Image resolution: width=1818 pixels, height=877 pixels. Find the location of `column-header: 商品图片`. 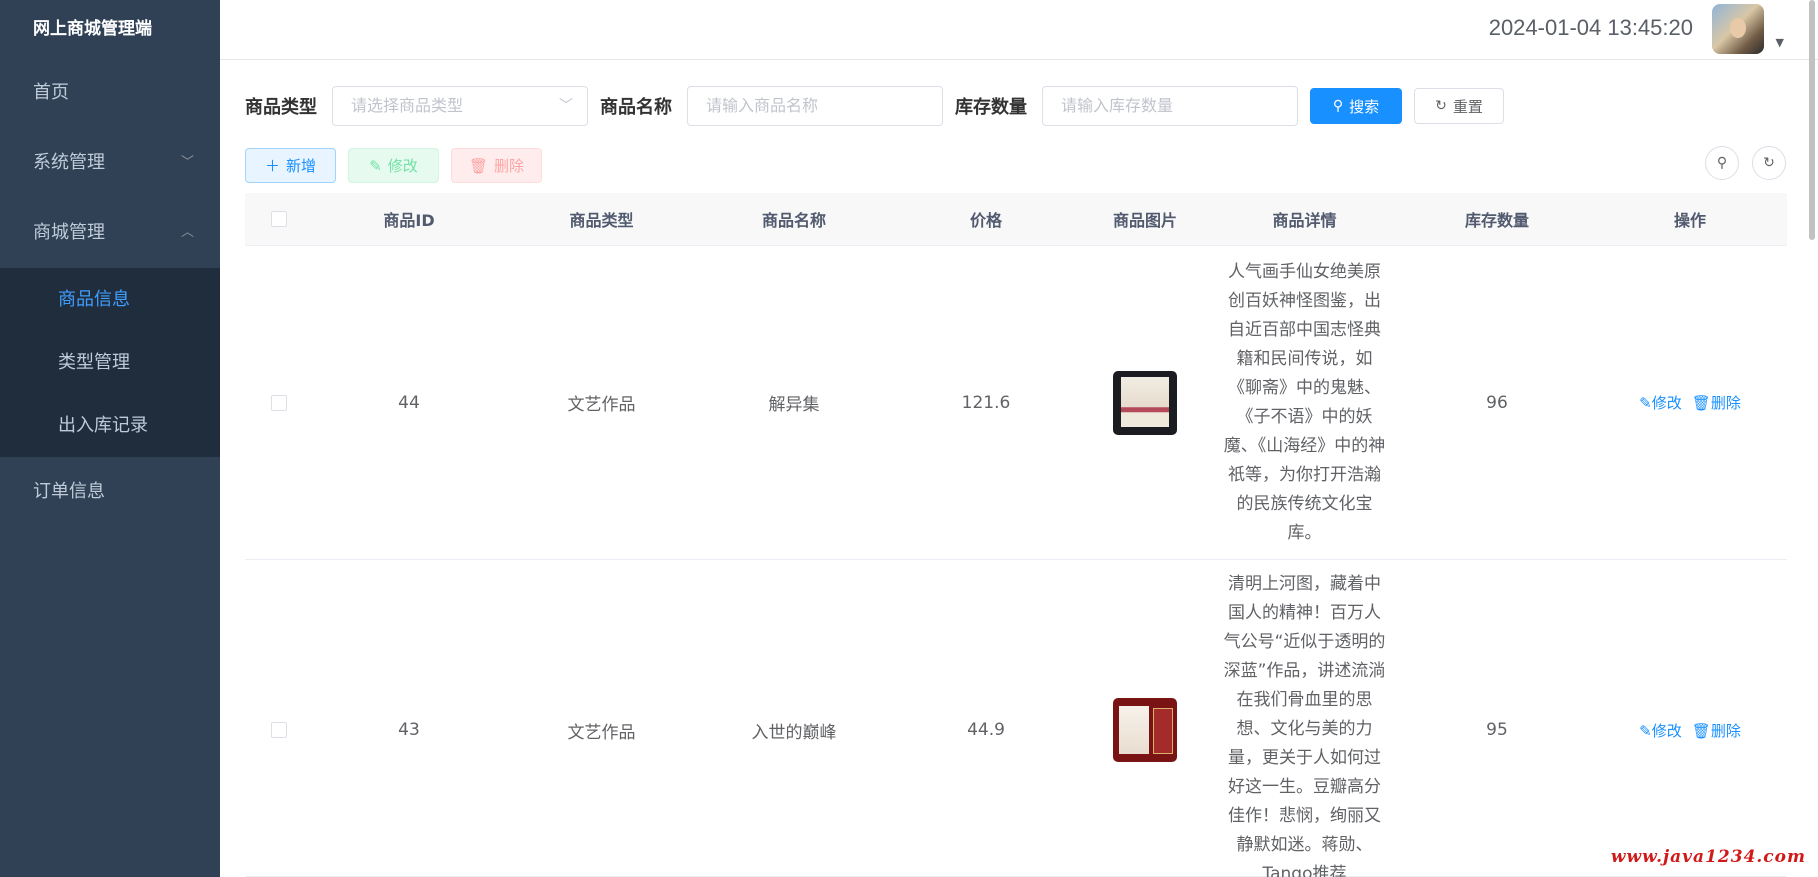

column-header: 商品图片 is located at coordinates (1144, 220).